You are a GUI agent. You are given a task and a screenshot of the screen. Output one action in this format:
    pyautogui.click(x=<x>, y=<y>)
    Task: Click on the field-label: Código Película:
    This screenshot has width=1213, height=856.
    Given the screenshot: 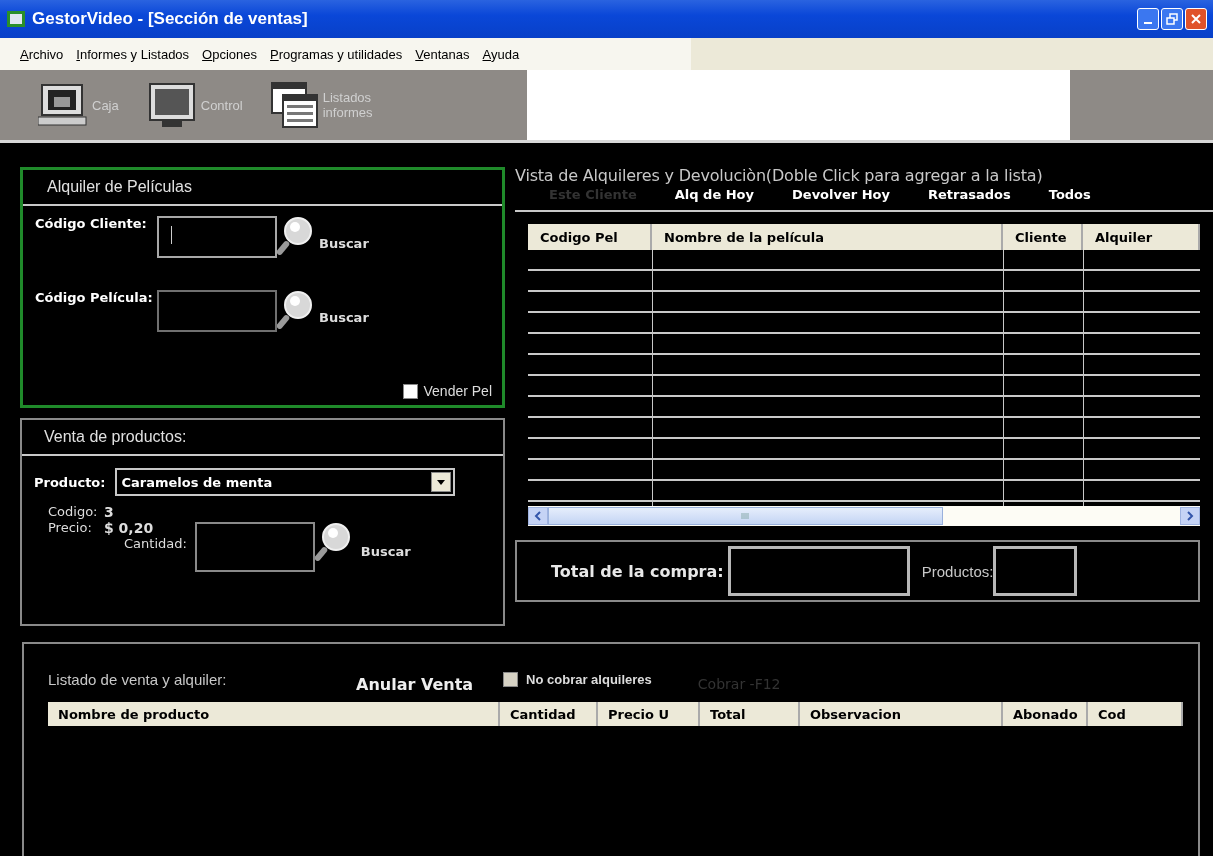 What is the action you would take?
    pyautogui.click(x=94, y=297)
    